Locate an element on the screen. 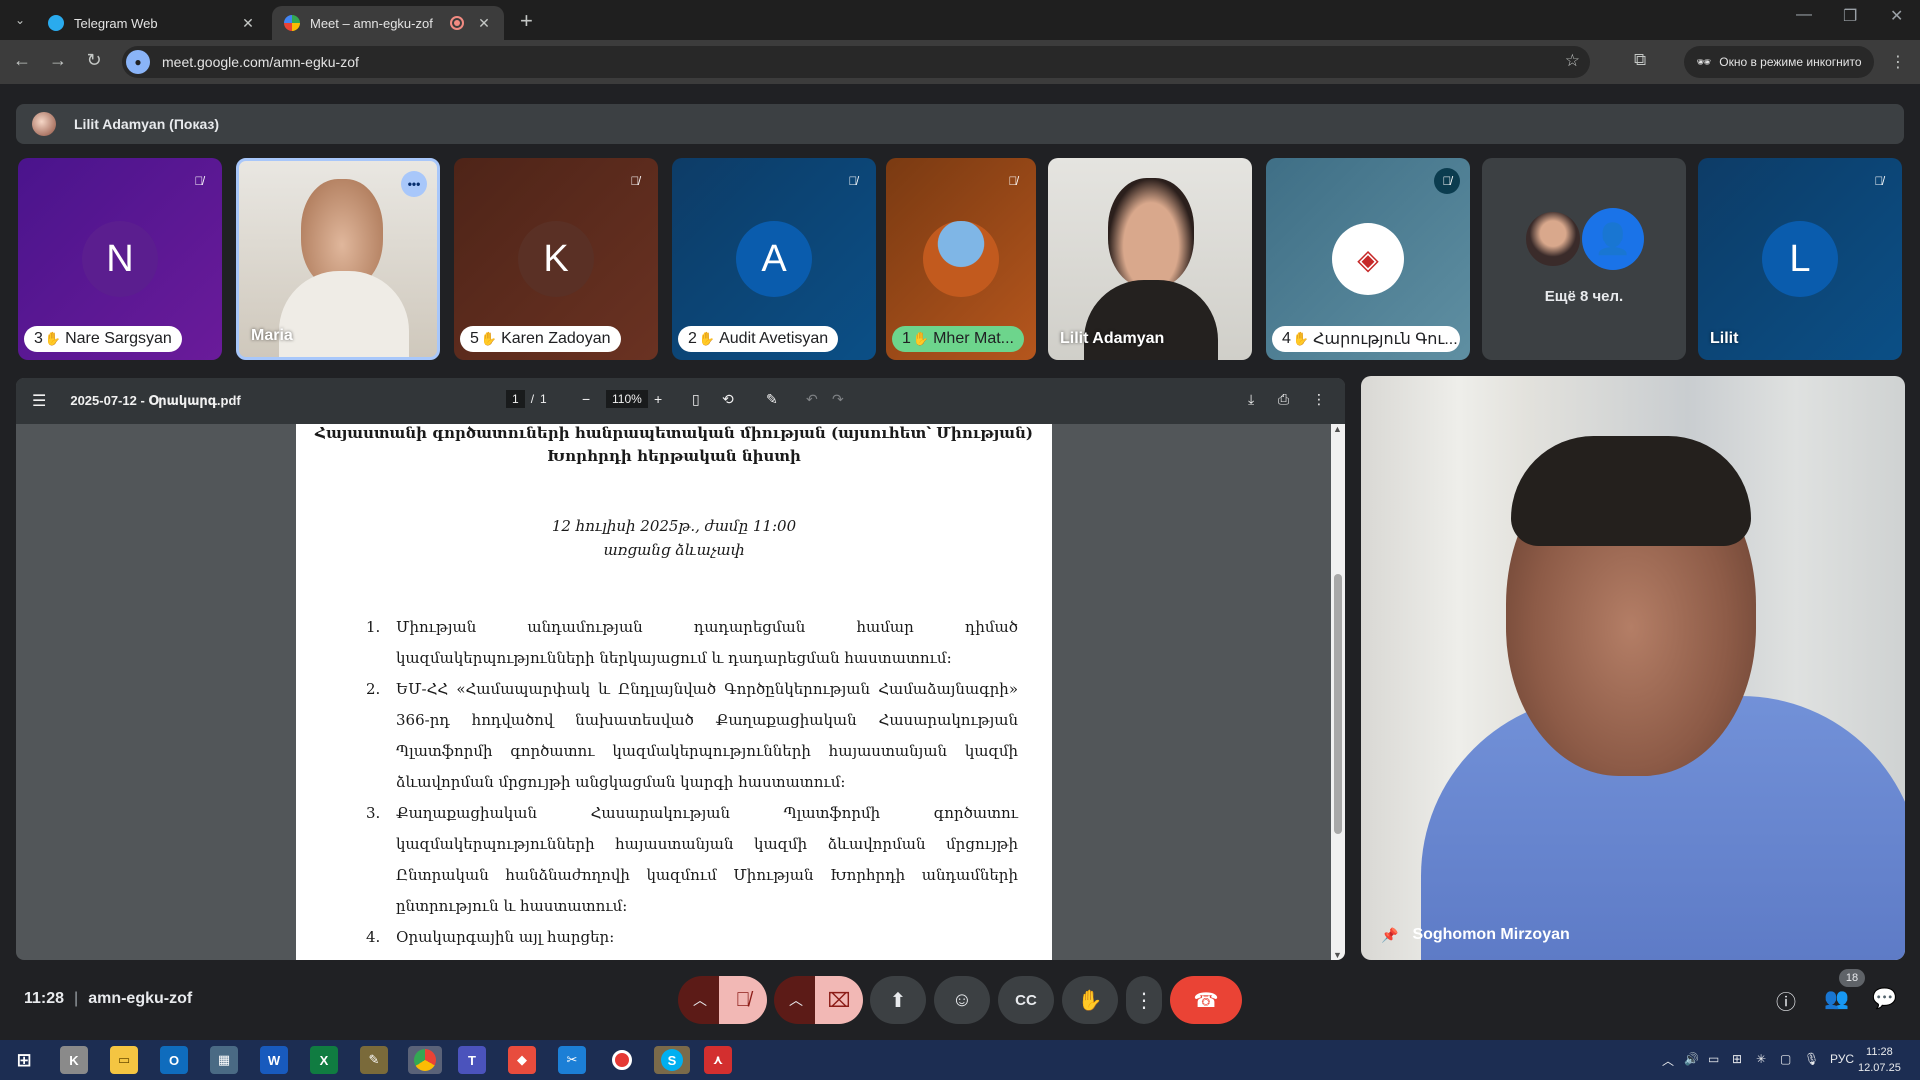 The image size is (1920, 1080). taskbar-clock: 11:28 12.07.25 is located at coordinates (1879, 1060).